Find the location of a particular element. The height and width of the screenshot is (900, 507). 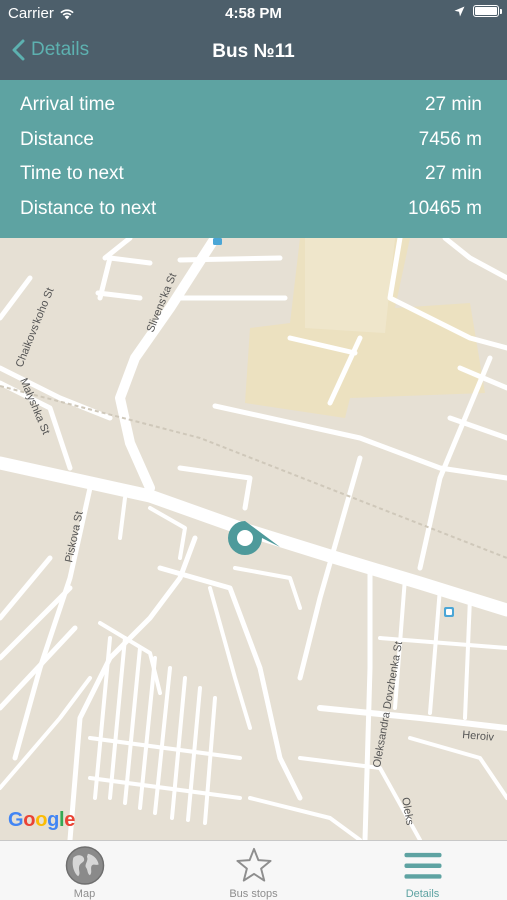

tab-bus-stops: Bus stops is located at coordinates (253, 870).